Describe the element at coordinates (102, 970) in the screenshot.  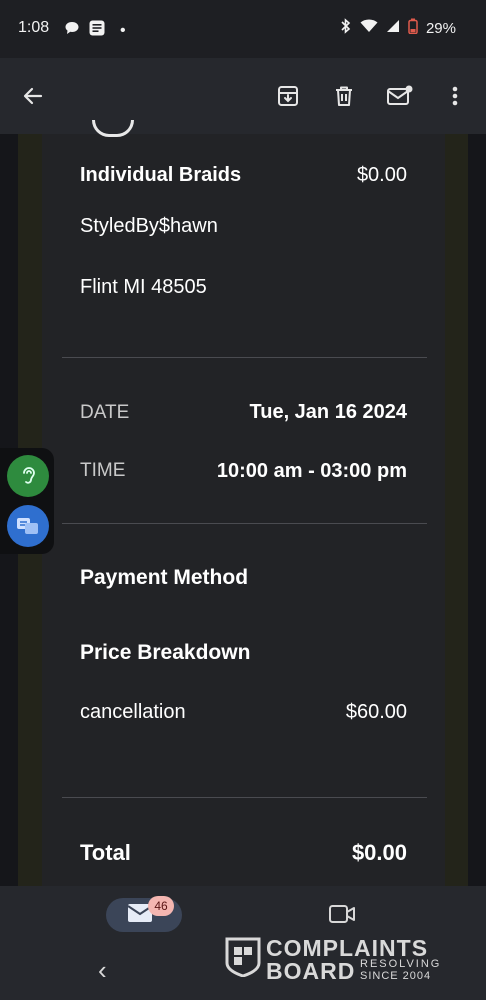
I see `system-back-button: ‹` at that location.